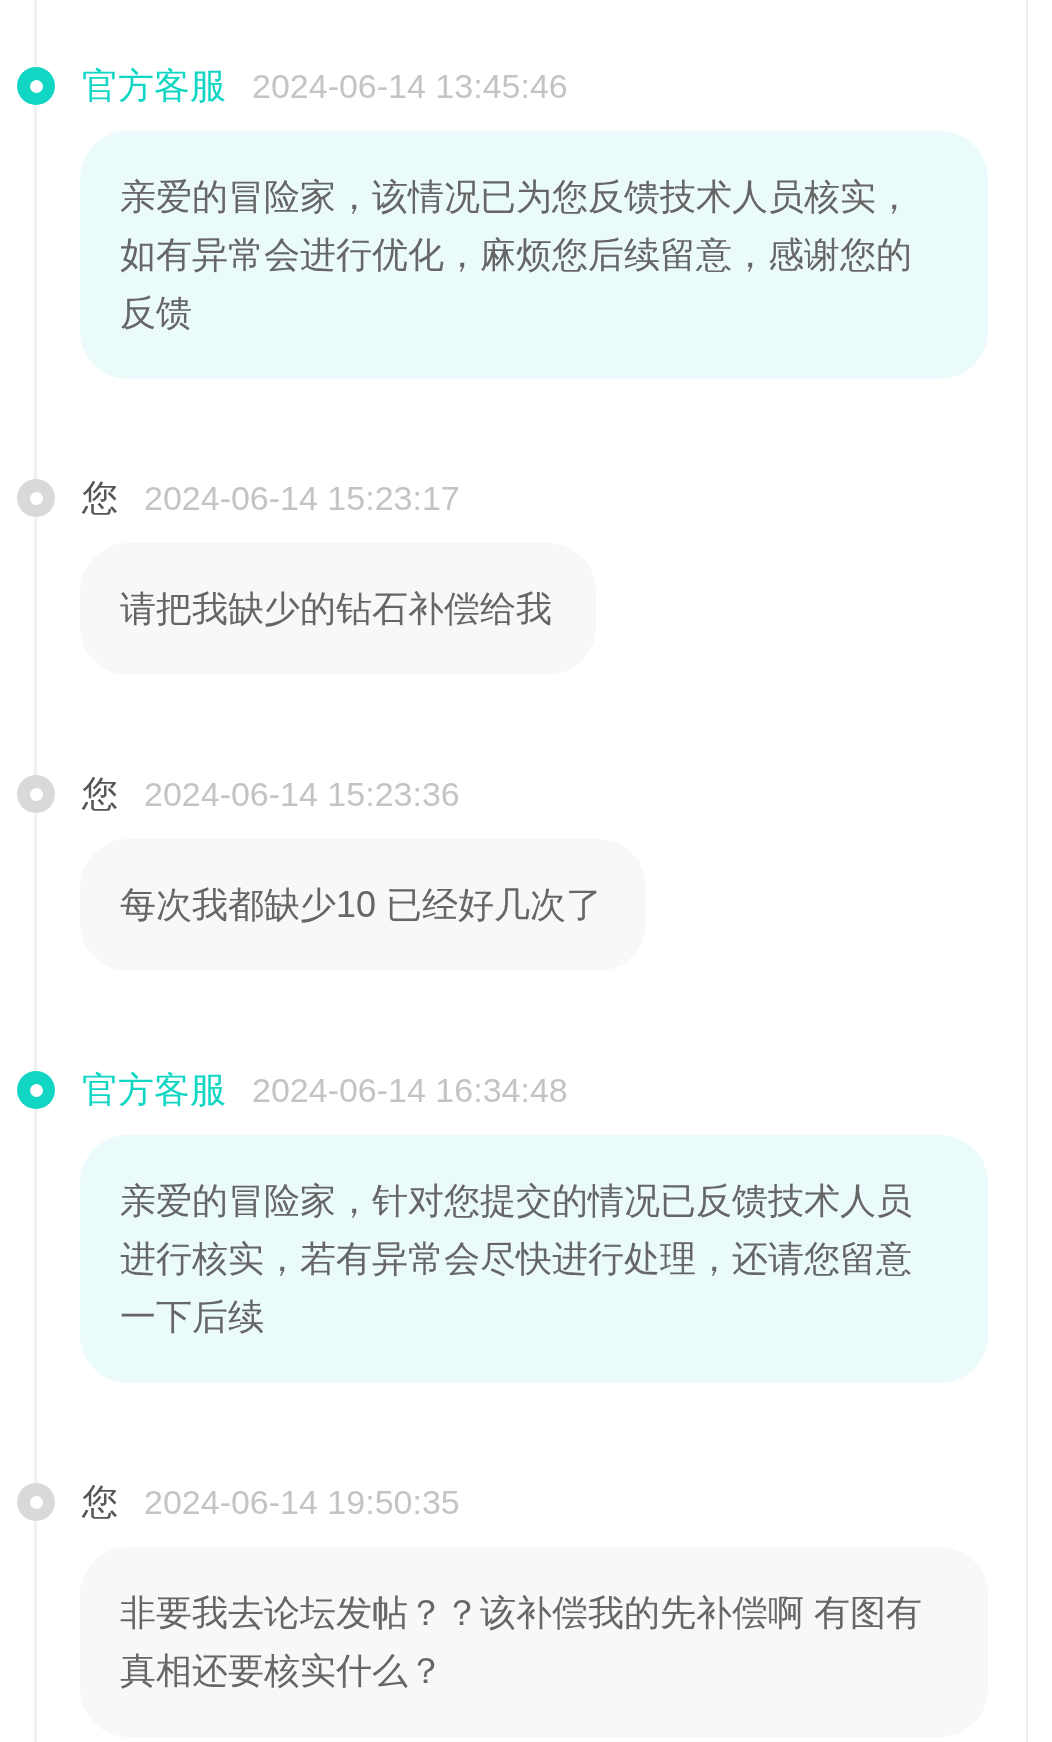 The image size is (1052, 1742). What do you see at coordinates (302, 794) in the screenshot?
I see `message-time: 2024-06-14 15:23:36` at bounding box center [302, 794].